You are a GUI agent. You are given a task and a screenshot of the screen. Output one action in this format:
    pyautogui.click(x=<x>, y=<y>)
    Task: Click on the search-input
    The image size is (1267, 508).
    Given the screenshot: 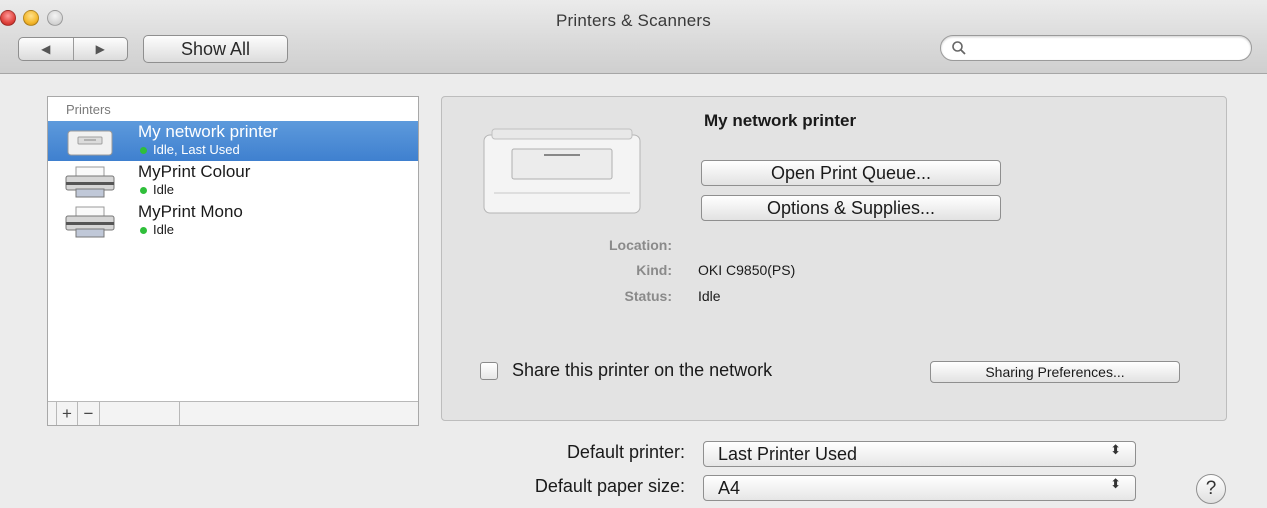 What is the action you would take?
    pyautogui.click(x=1106, y=48)
    